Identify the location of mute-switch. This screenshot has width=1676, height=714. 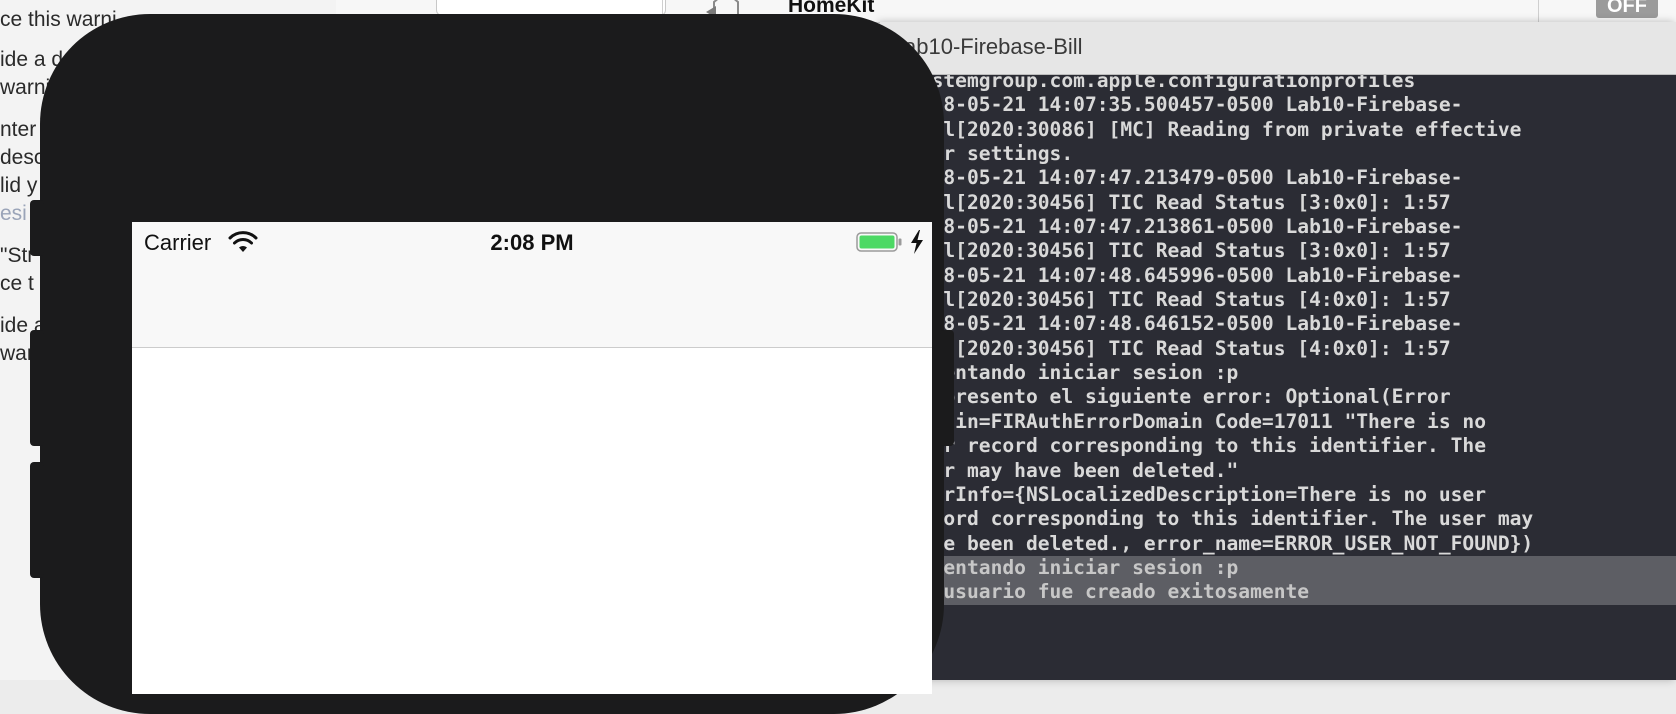
(37, 228).